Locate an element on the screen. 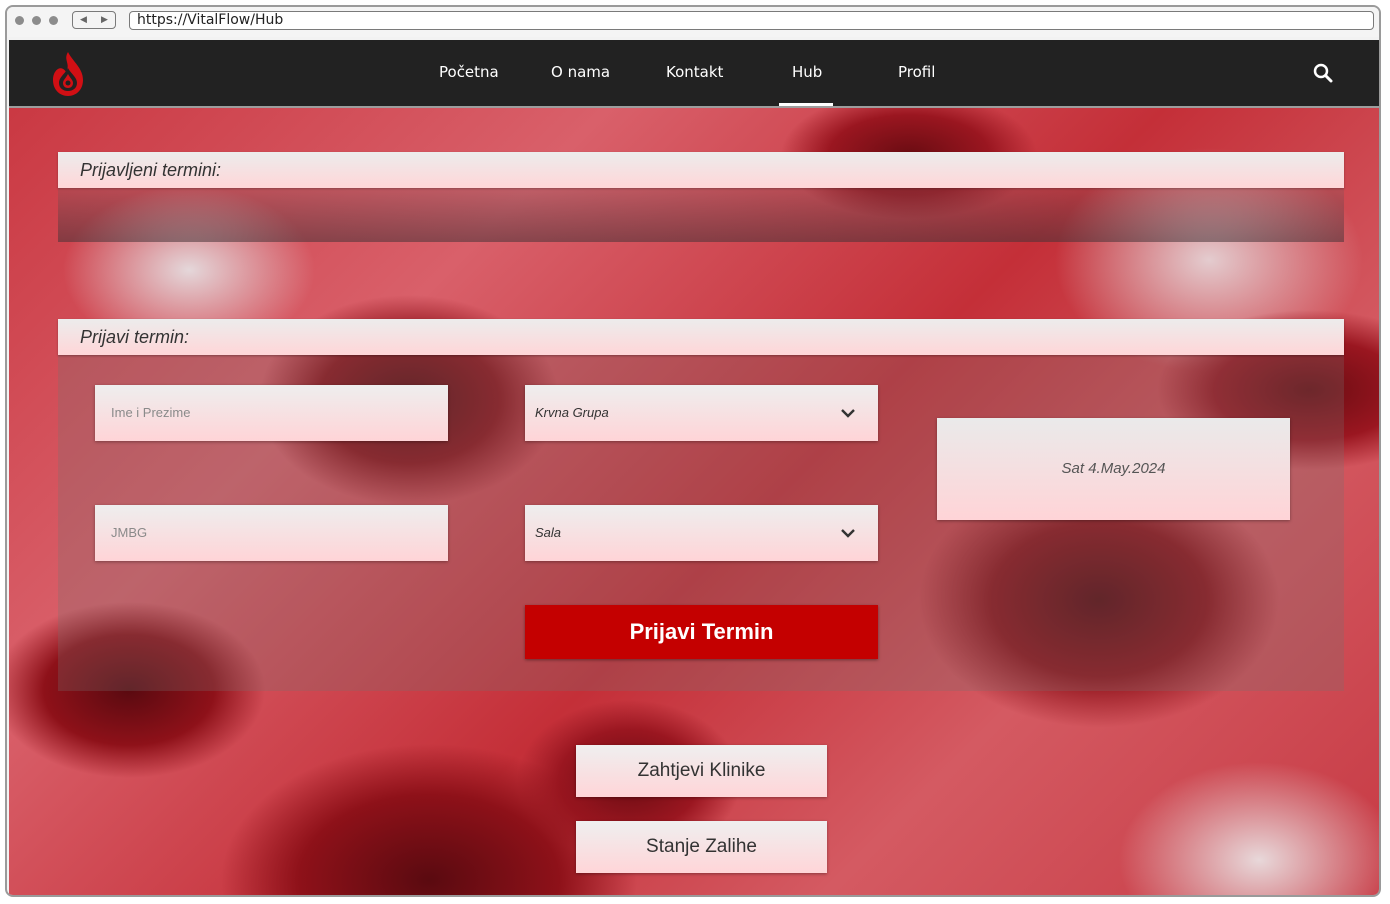 The image size is (1390, 904). window-minimize-dot is located at coordinates (36, 20).